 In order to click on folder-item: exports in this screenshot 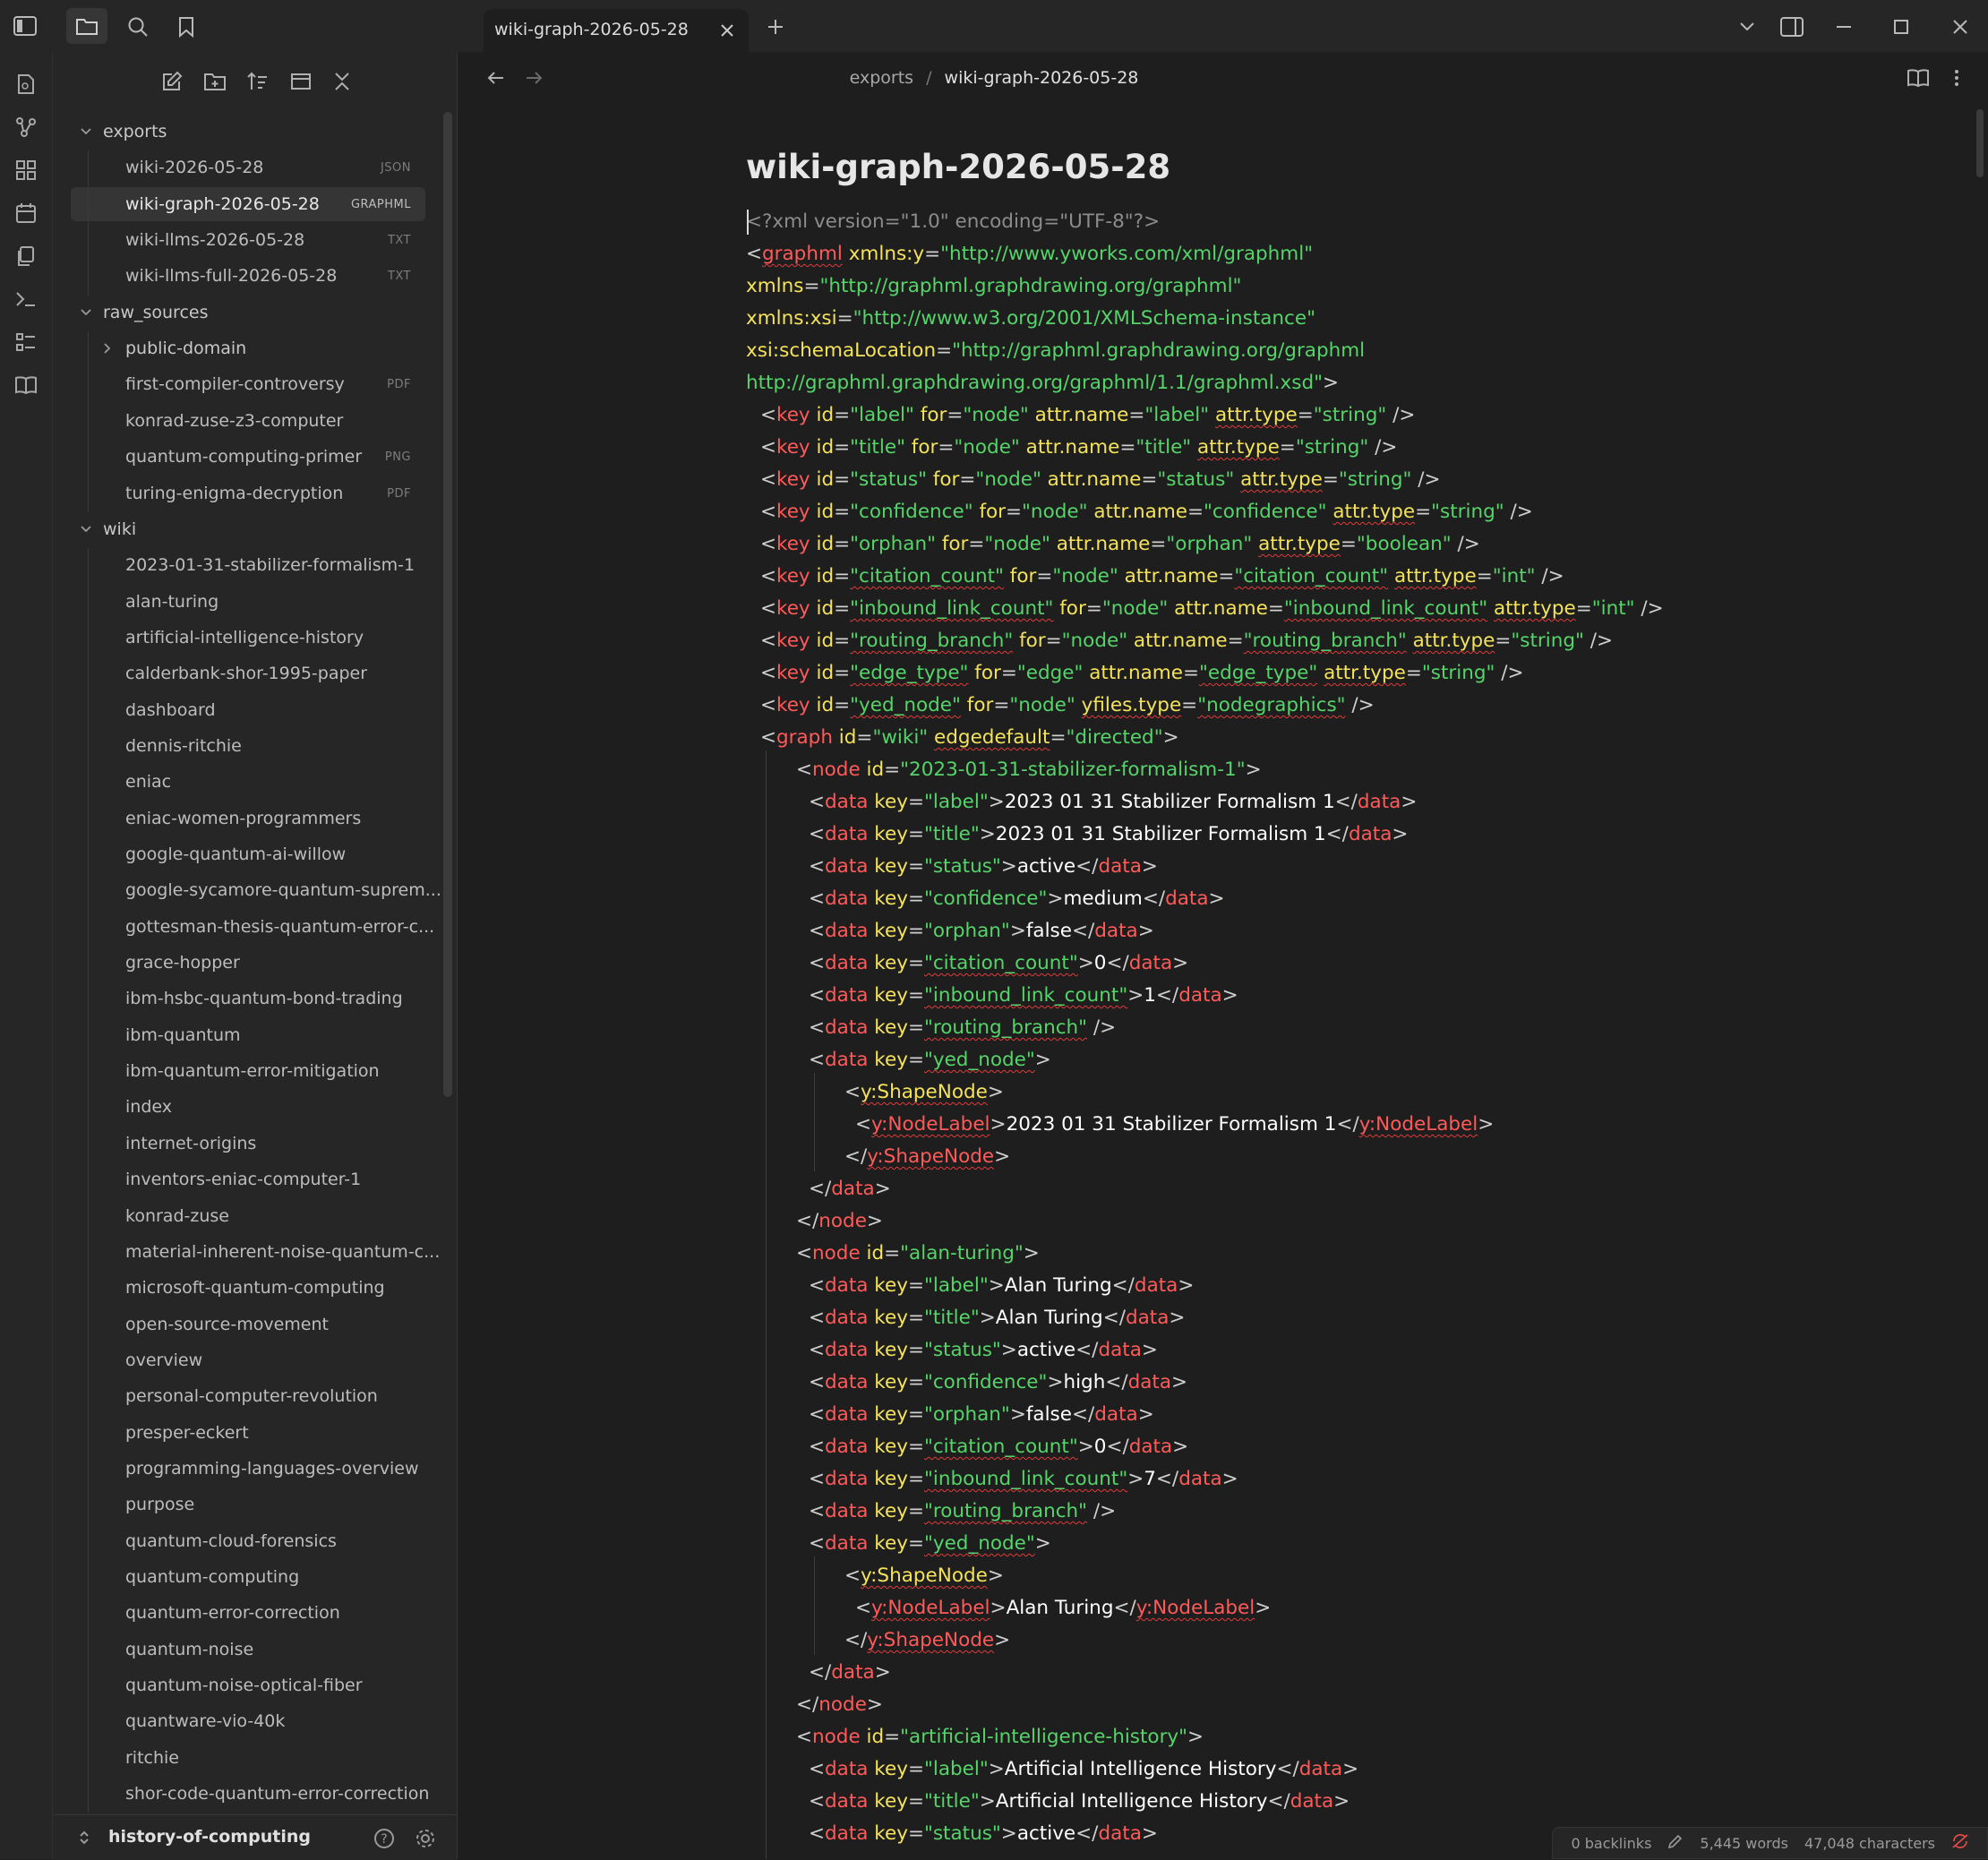, I will do `click(248, 132)`.